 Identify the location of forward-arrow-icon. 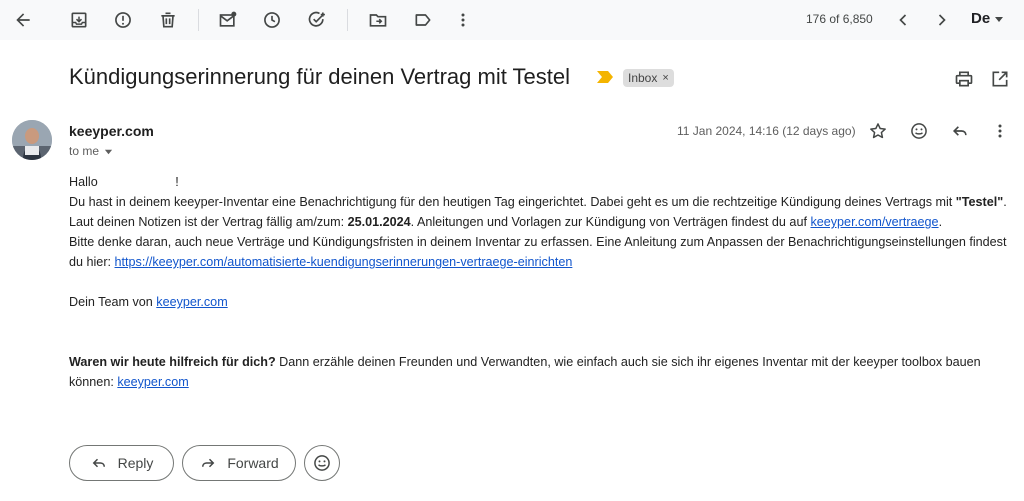
(208, 463).